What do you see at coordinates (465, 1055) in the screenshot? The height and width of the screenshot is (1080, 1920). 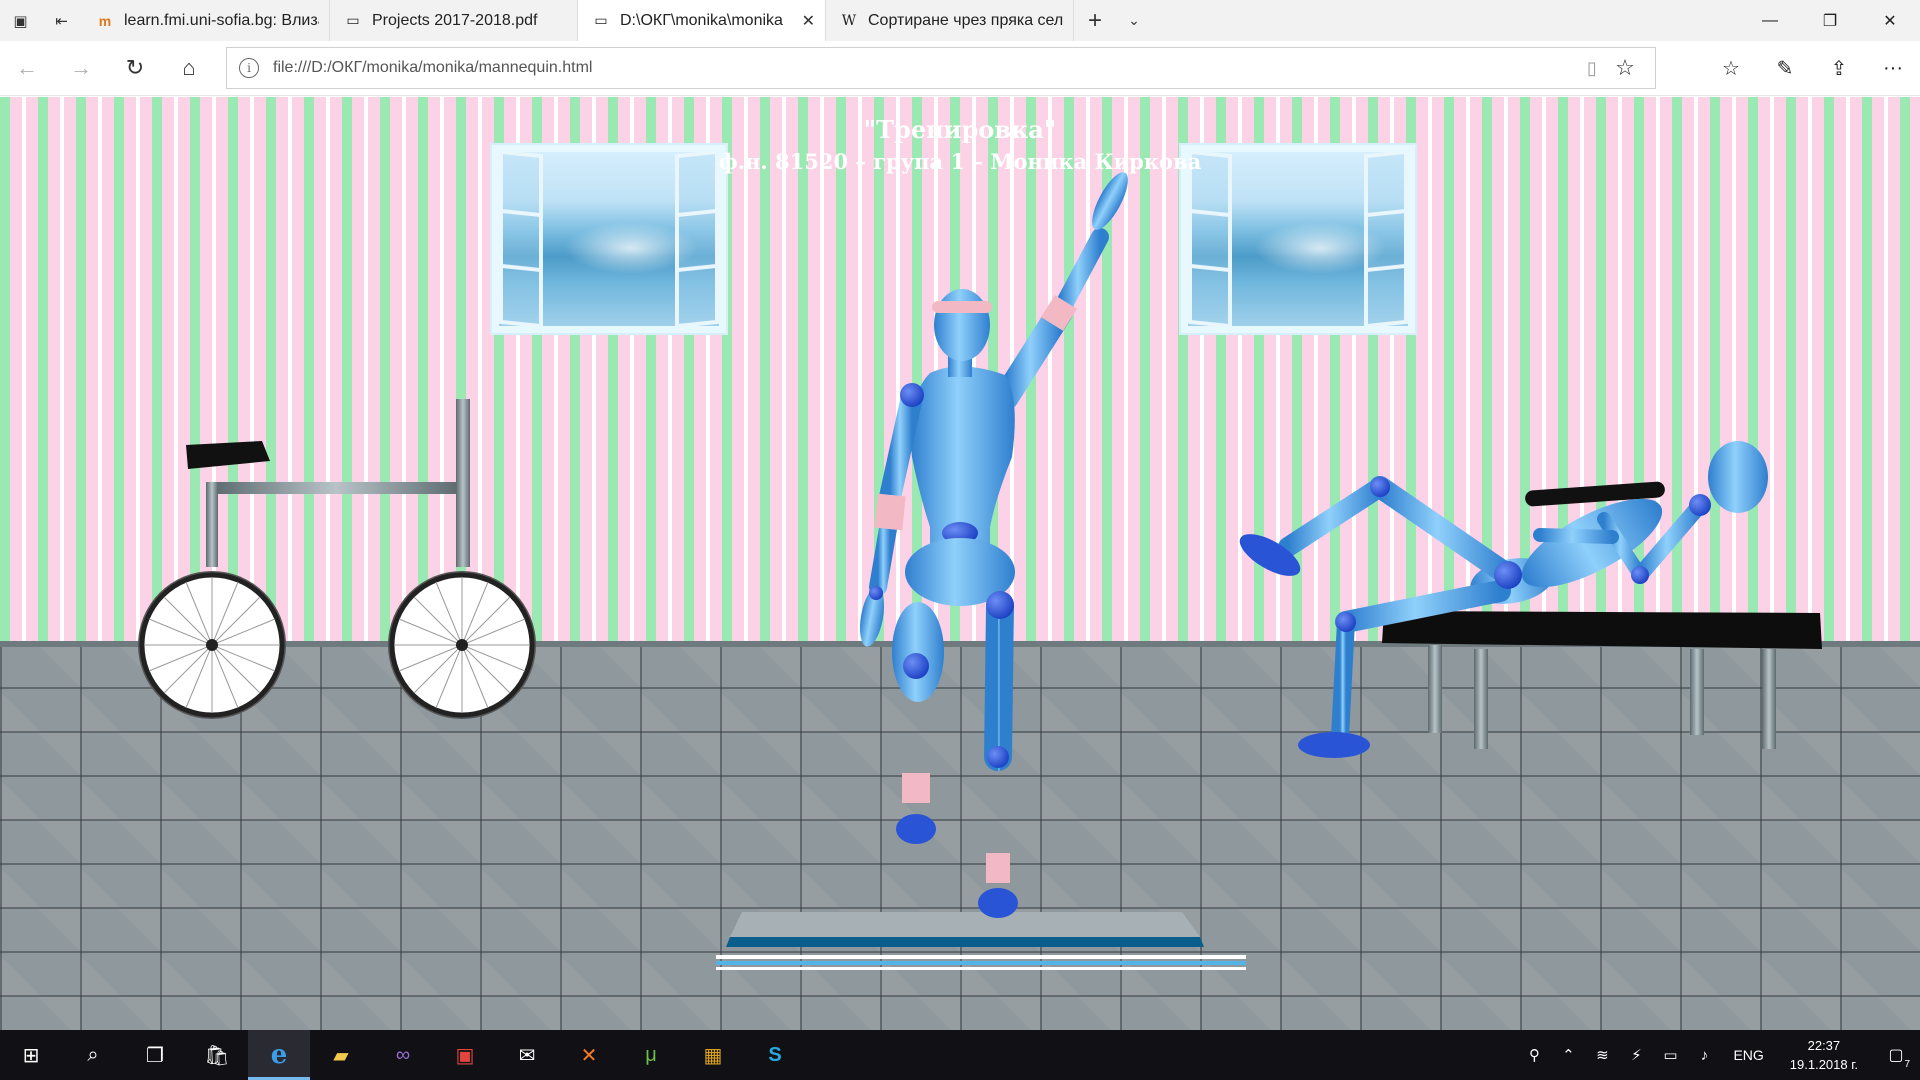 I see `gift-app-icon: ▣` at bounding box center [465, 1055].